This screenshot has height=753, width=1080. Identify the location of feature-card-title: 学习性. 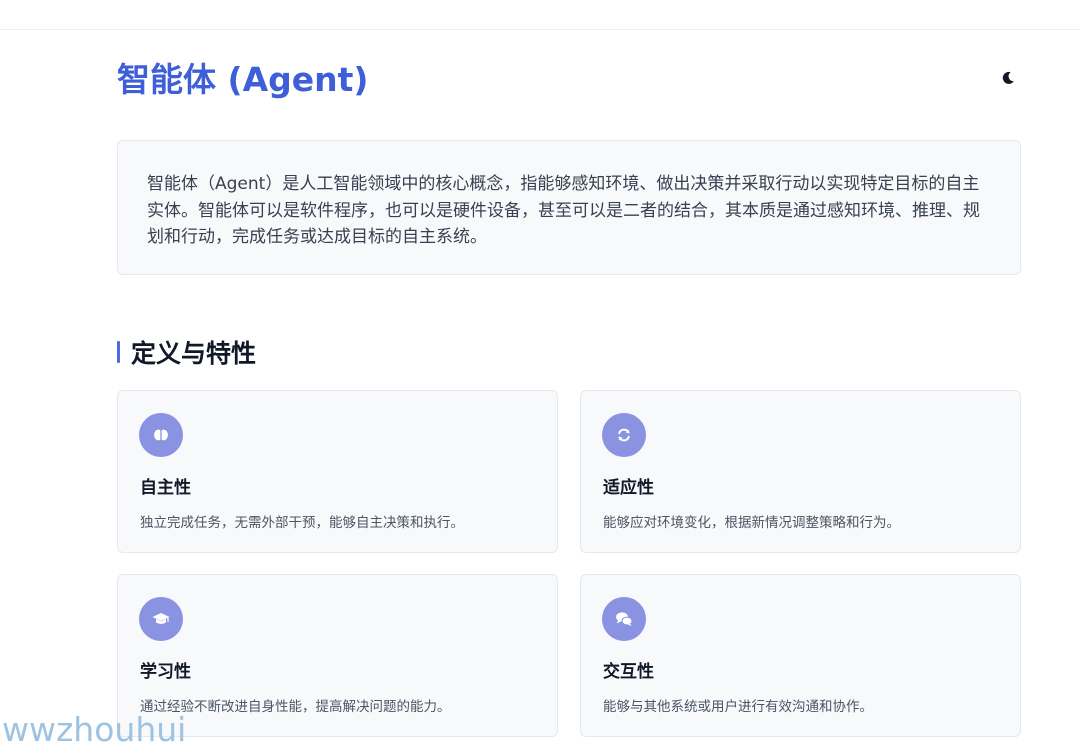
(165, 672).